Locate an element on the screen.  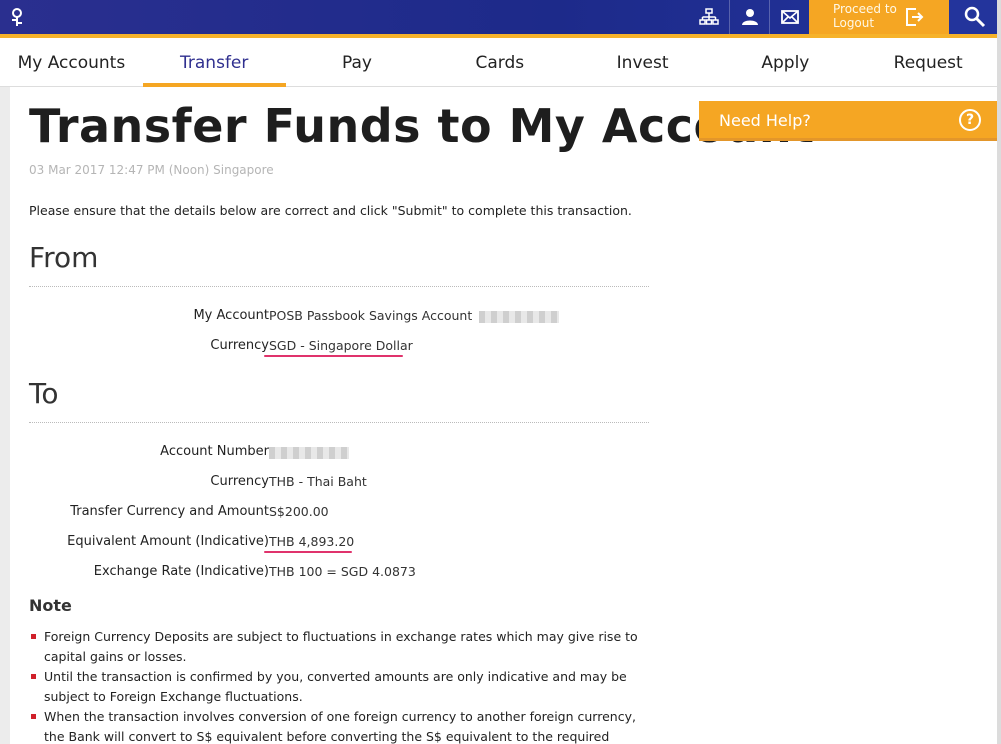
profile-icon is located at coordinates (749, 17).